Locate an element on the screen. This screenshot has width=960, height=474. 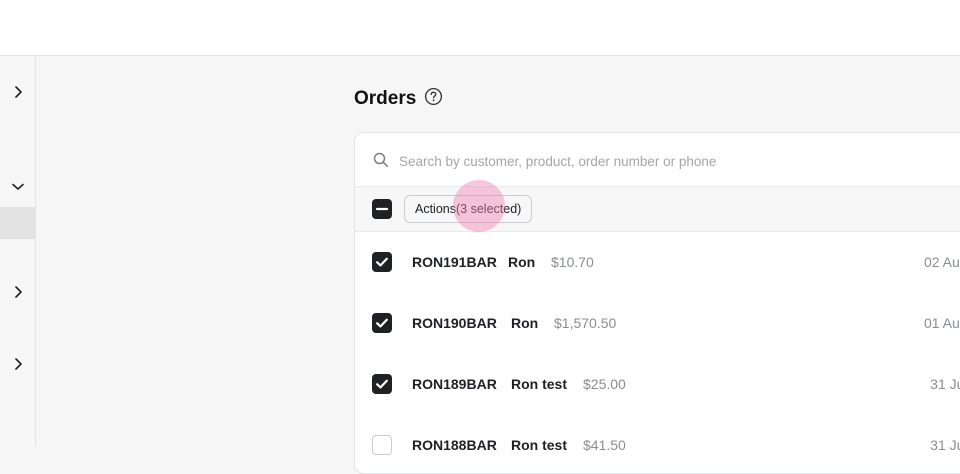
question-circle-icon is located at coordinates (433, 99).